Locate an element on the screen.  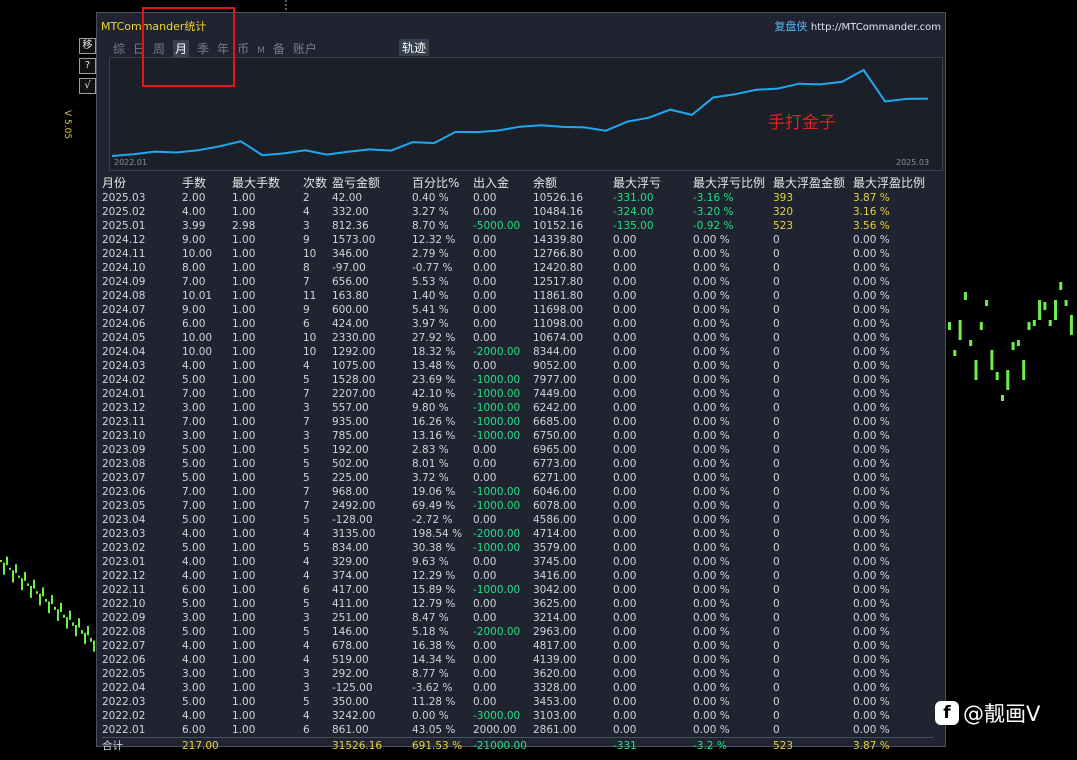
table-cell: -2000.00 is located at coordinates (497, 632).